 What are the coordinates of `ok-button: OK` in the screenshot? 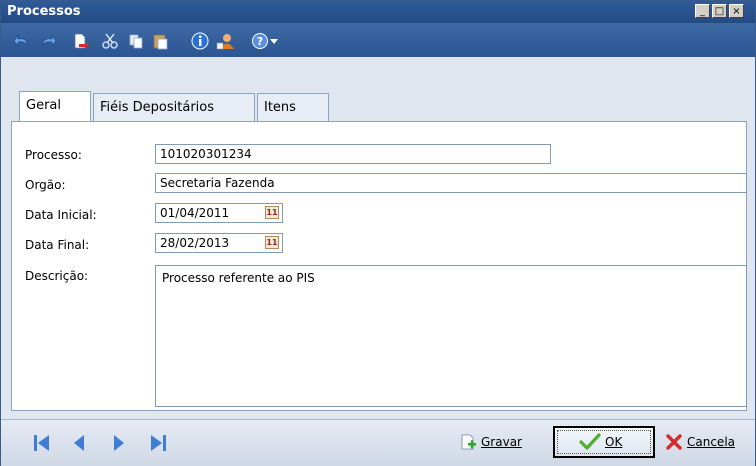 It's located at (604, 442).